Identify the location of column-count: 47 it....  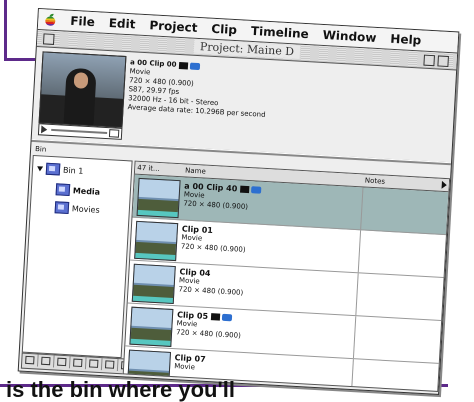
(152, 169).